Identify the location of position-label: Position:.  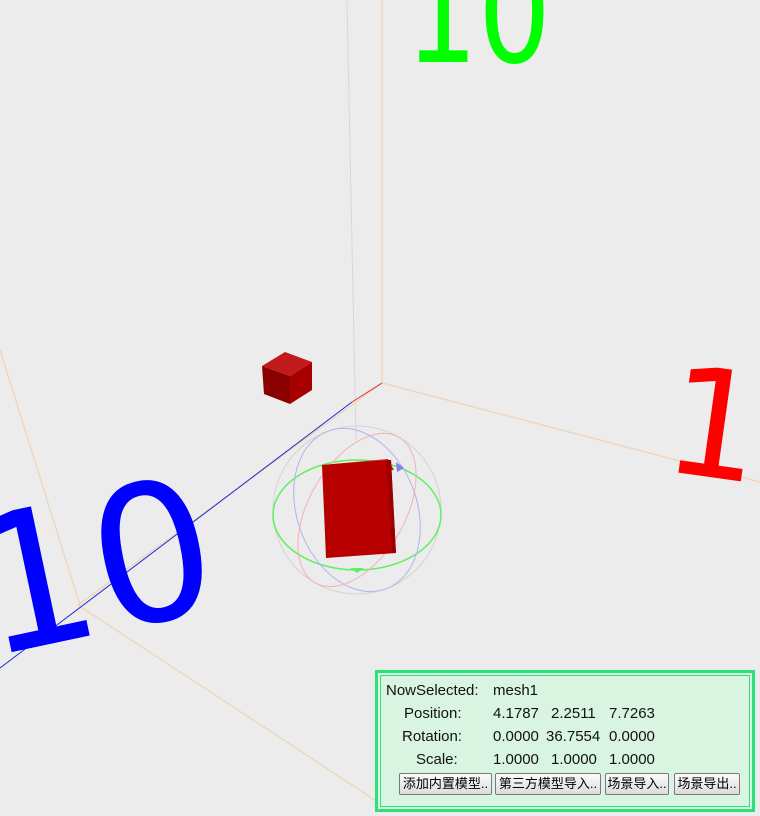
(433, 713).